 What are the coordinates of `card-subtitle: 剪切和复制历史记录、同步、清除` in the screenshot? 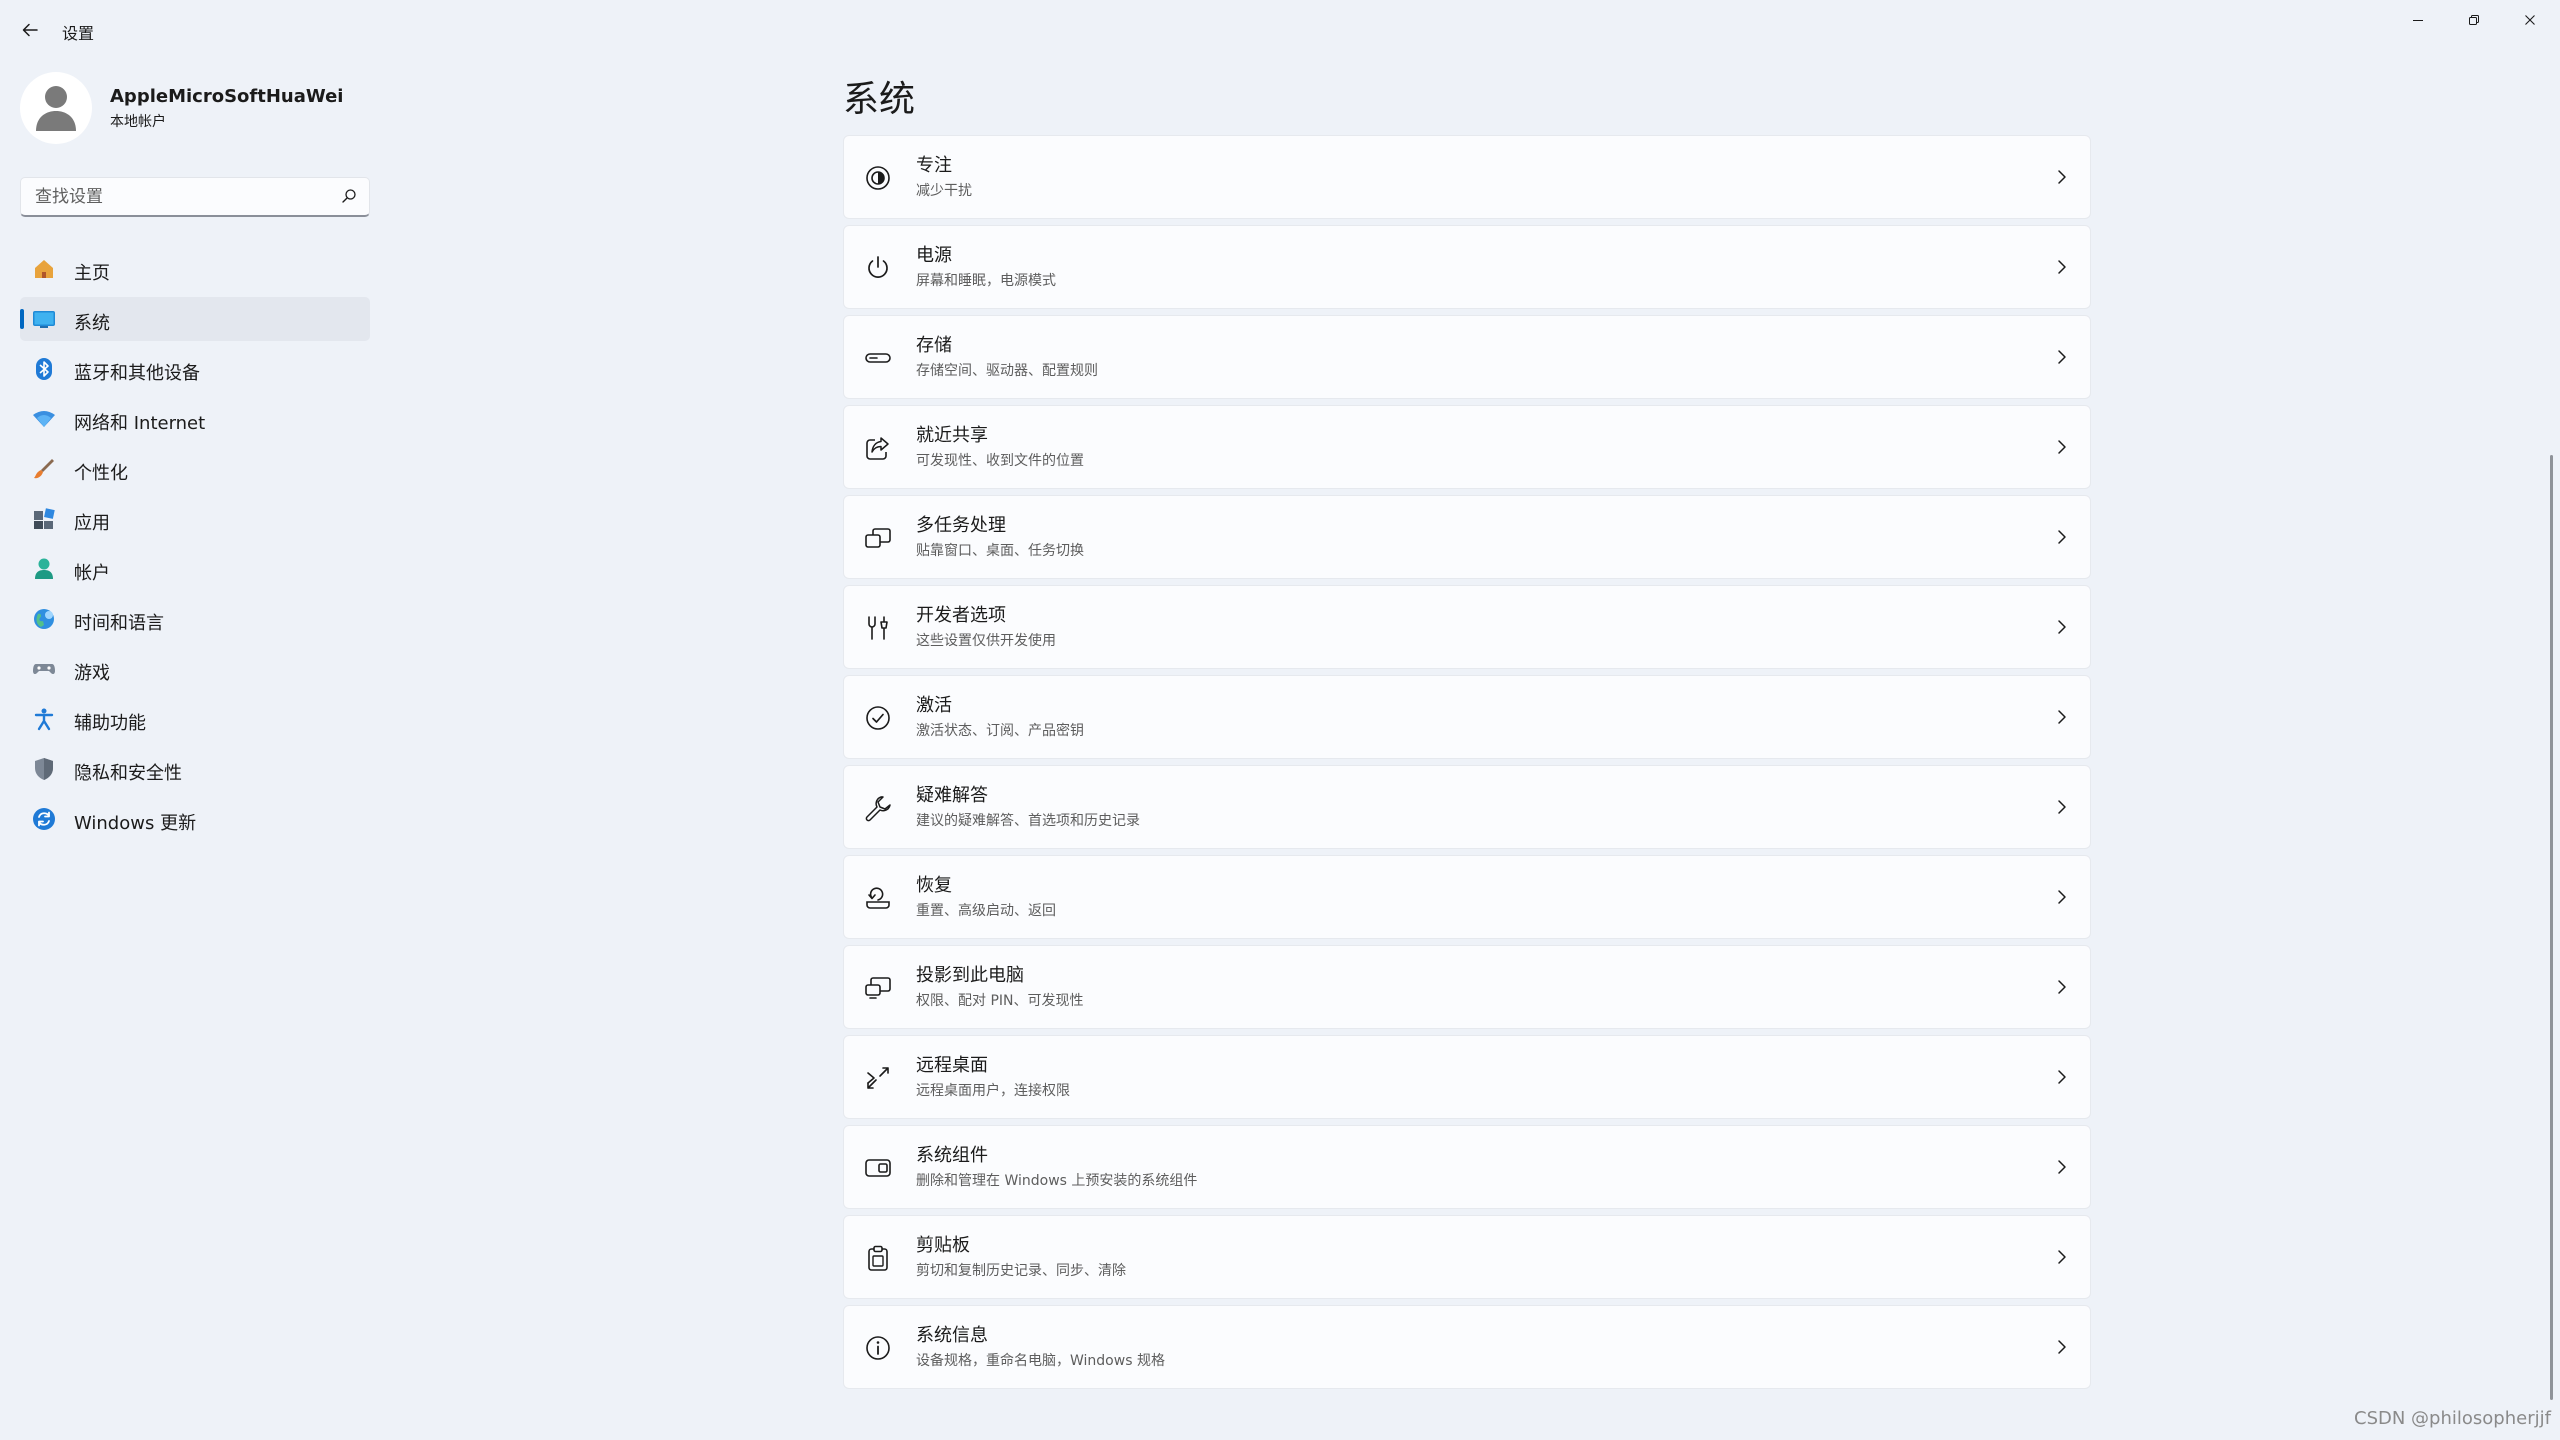 It's located at (1021, 1271).